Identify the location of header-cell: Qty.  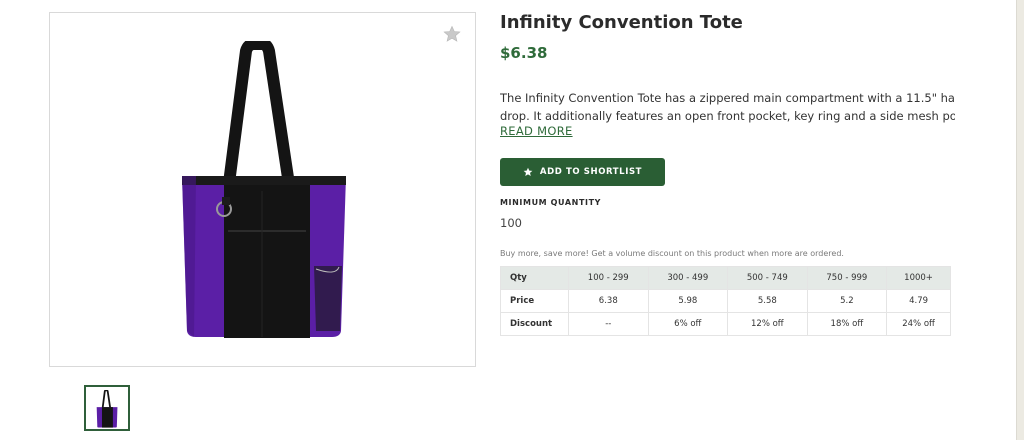
(534, 278).